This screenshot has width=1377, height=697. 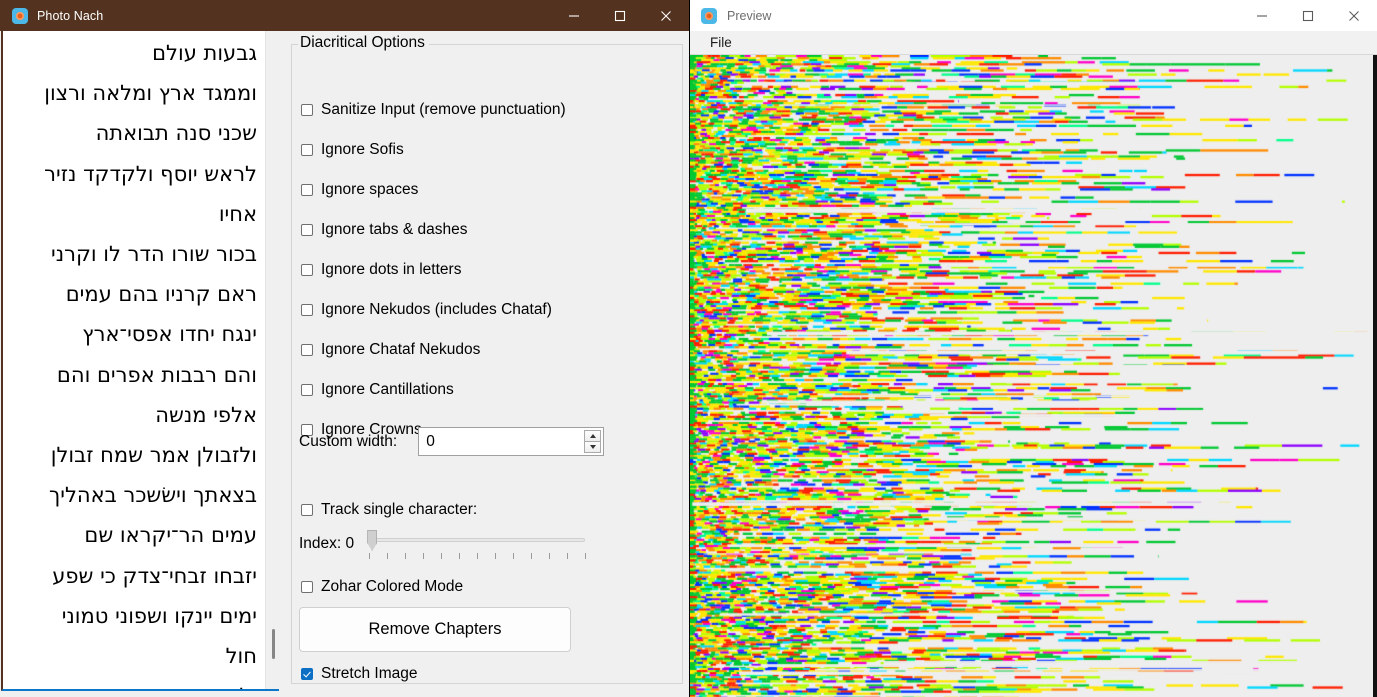 What do you see at coordinates (154, 254) in the screenshot?
I see `hebrew-text-line: בכור שורו הדר לו וקרני` at bounding box center [154, 254].